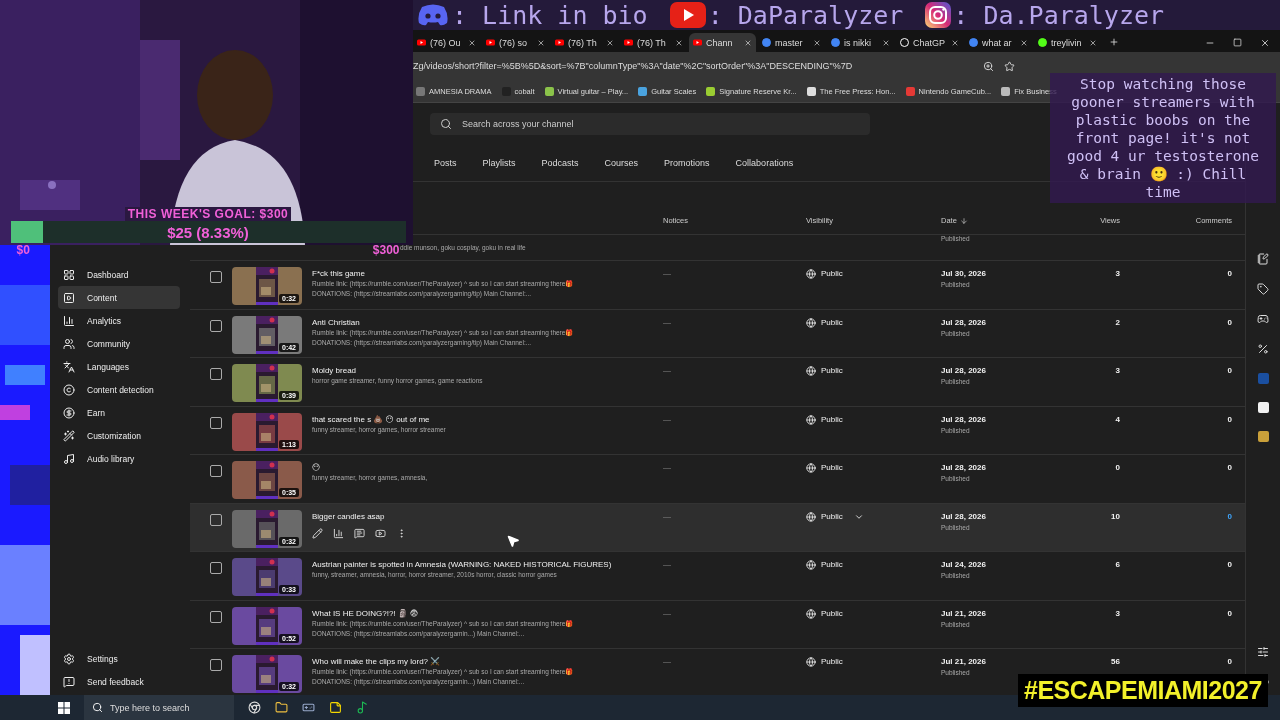  What do you see at coordinates (119, 366) in the screenshot?
I see `sidebar-item: Languages` at bounding box center [119, 366].